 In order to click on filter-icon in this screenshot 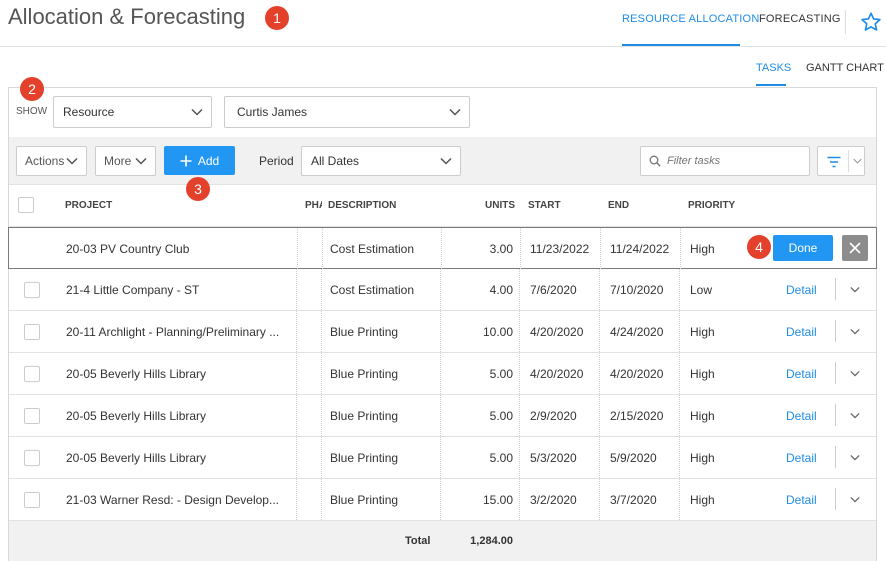, I will do `click(834, 162)`.